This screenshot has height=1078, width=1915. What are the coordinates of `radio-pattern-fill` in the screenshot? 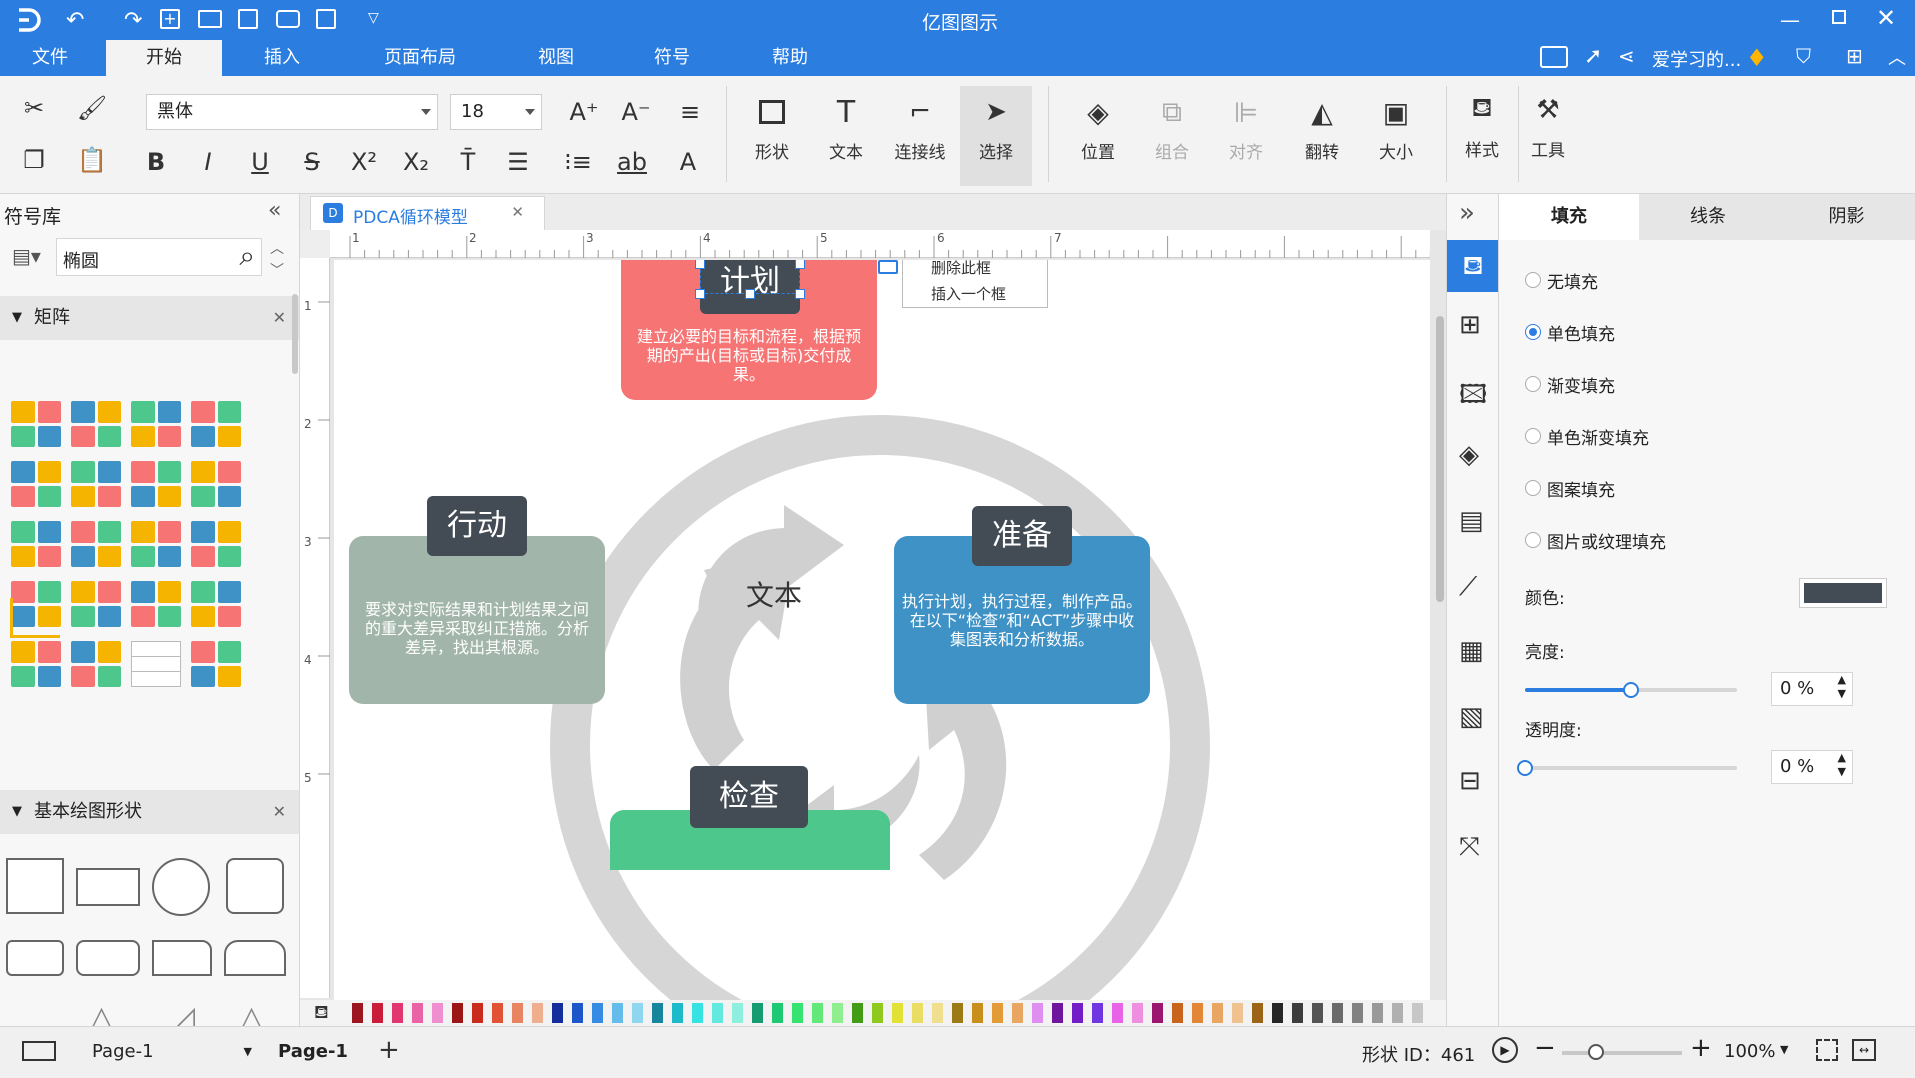 It's located at (1533, 488).